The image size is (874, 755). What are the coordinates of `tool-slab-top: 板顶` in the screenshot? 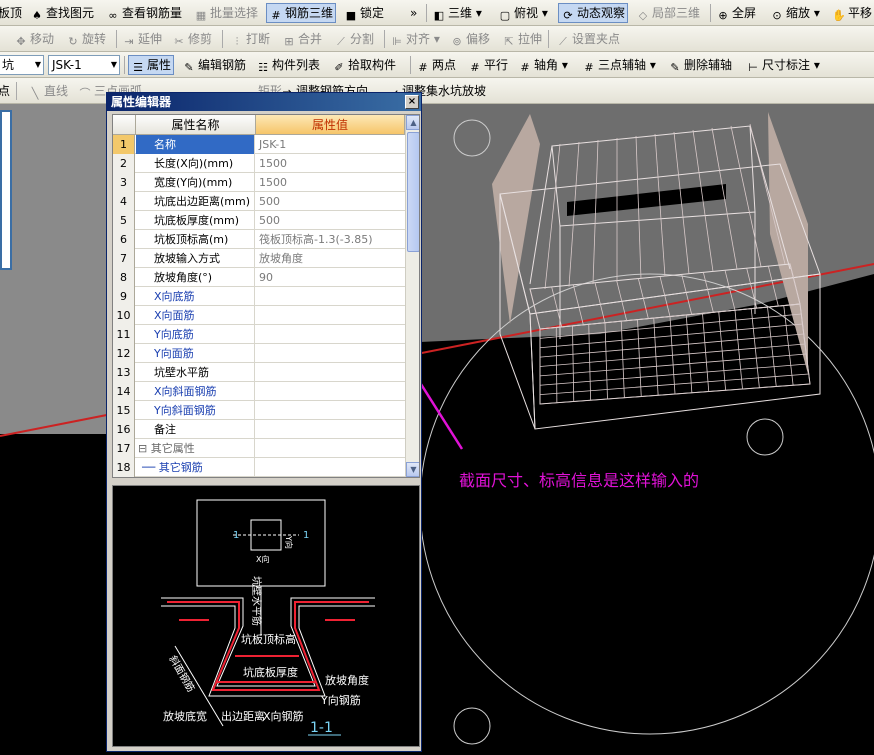 It's located at (11, 13).